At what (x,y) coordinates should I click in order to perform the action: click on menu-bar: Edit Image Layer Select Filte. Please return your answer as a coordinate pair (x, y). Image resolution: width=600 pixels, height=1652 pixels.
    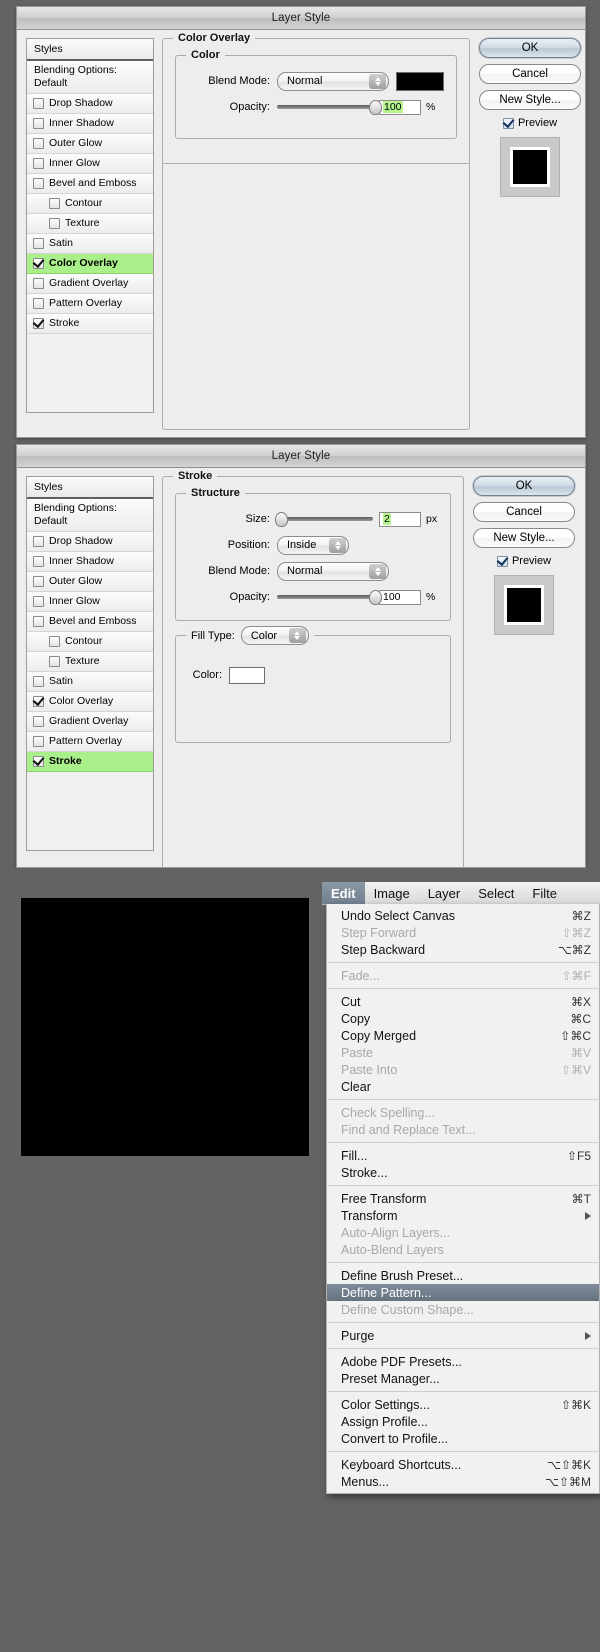
    Looking at the image, I should click on (461, 893).